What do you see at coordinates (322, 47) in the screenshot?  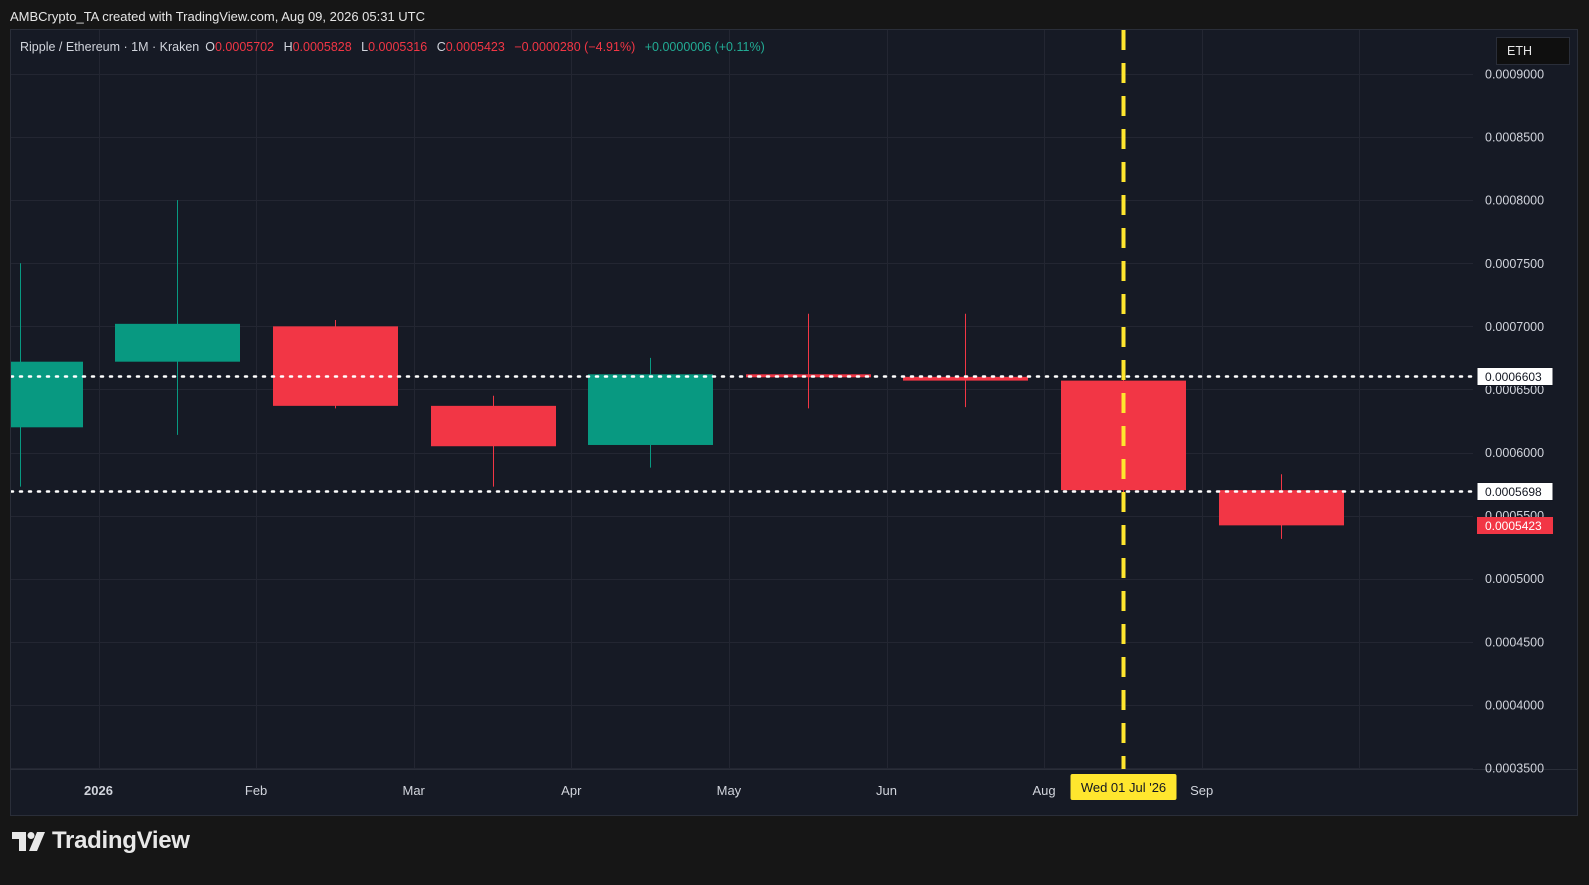 I see `high-value: 0.0005828` at bounding box center [322, 47].